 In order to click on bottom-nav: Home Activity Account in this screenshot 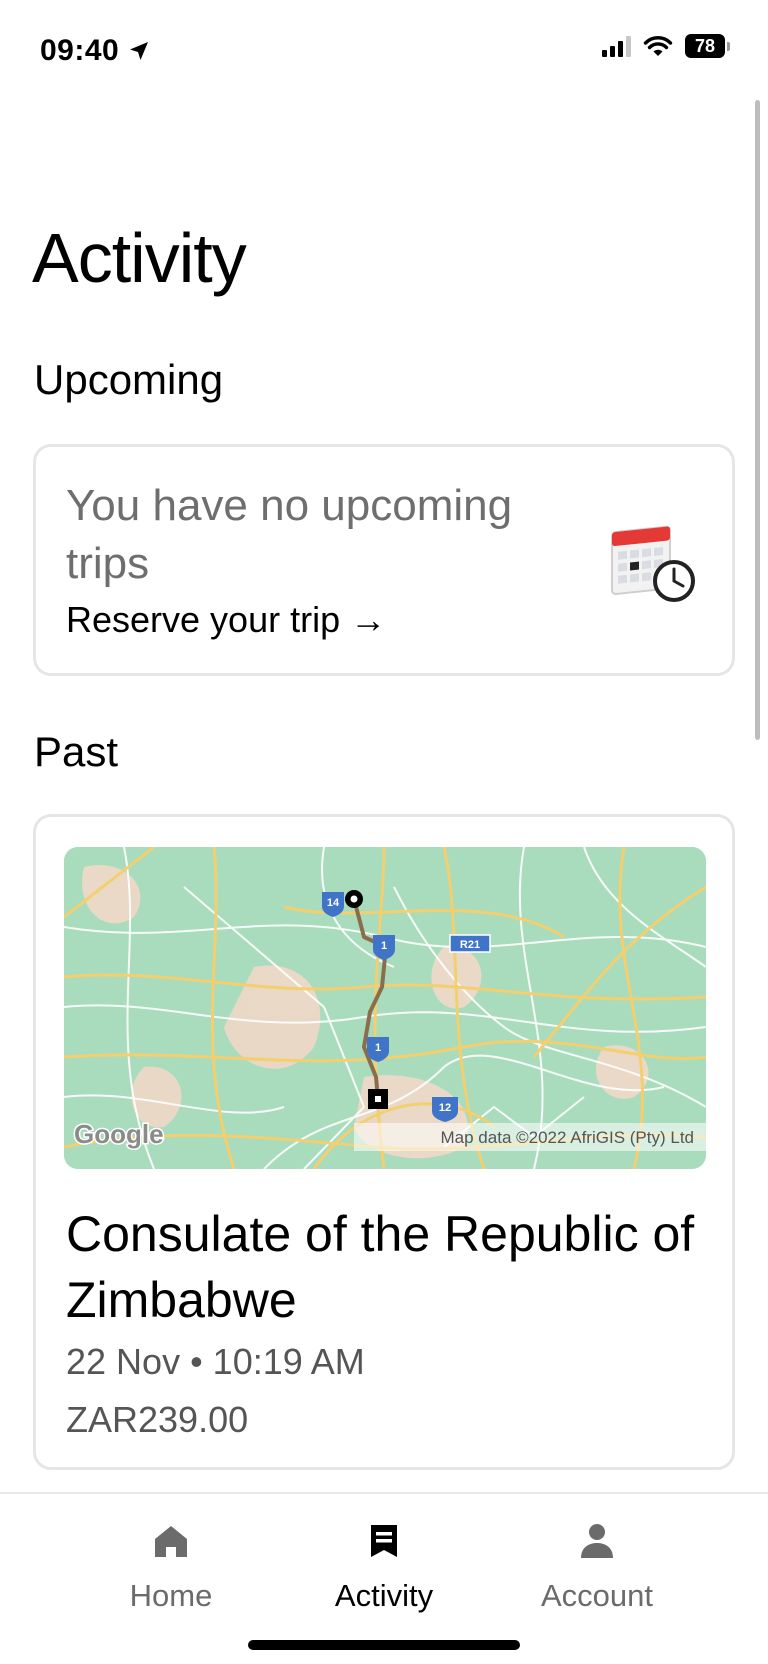, I will do `click(384, 1578)`.